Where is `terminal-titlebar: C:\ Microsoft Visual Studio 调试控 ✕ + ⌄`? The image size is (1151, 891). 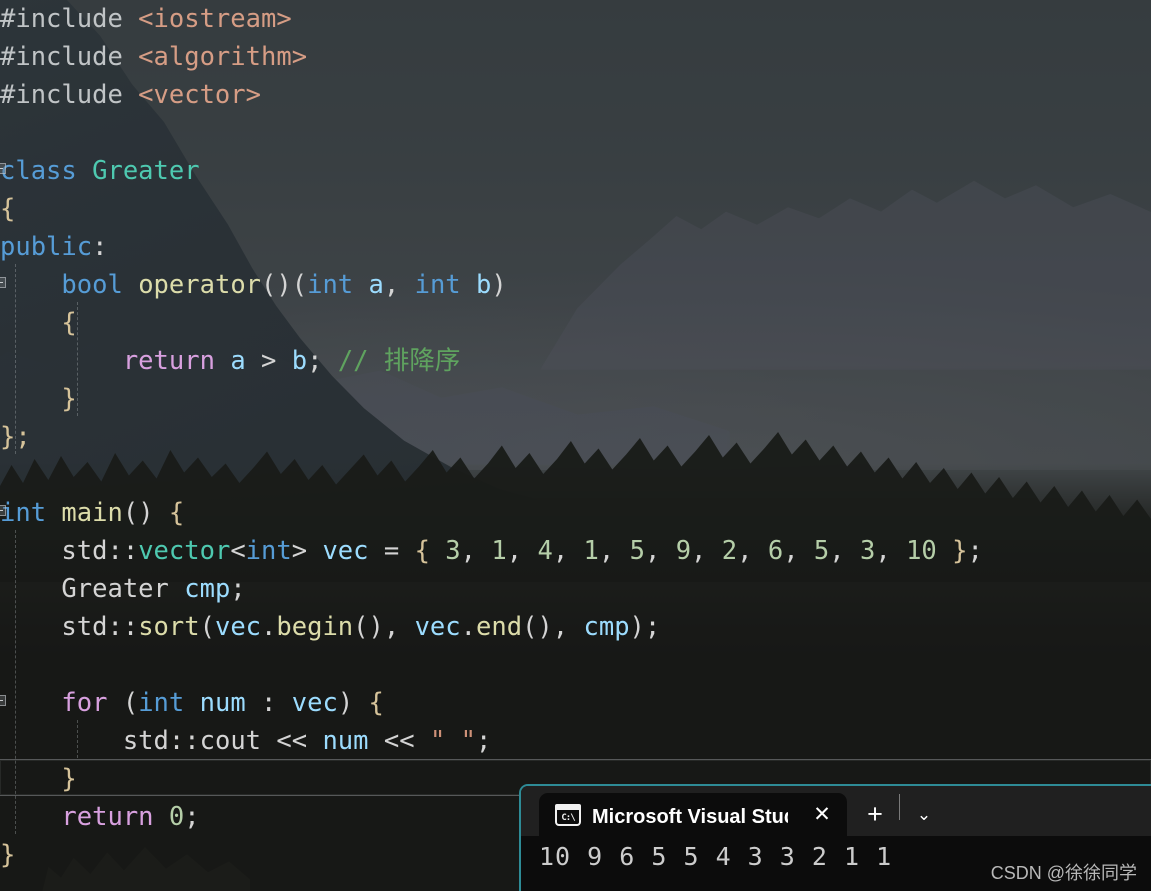 terminal-titlebar: C:\ Microsoft Visual Studio 调试控 ✕ + ⌄ is located at coordinates (836, 811).